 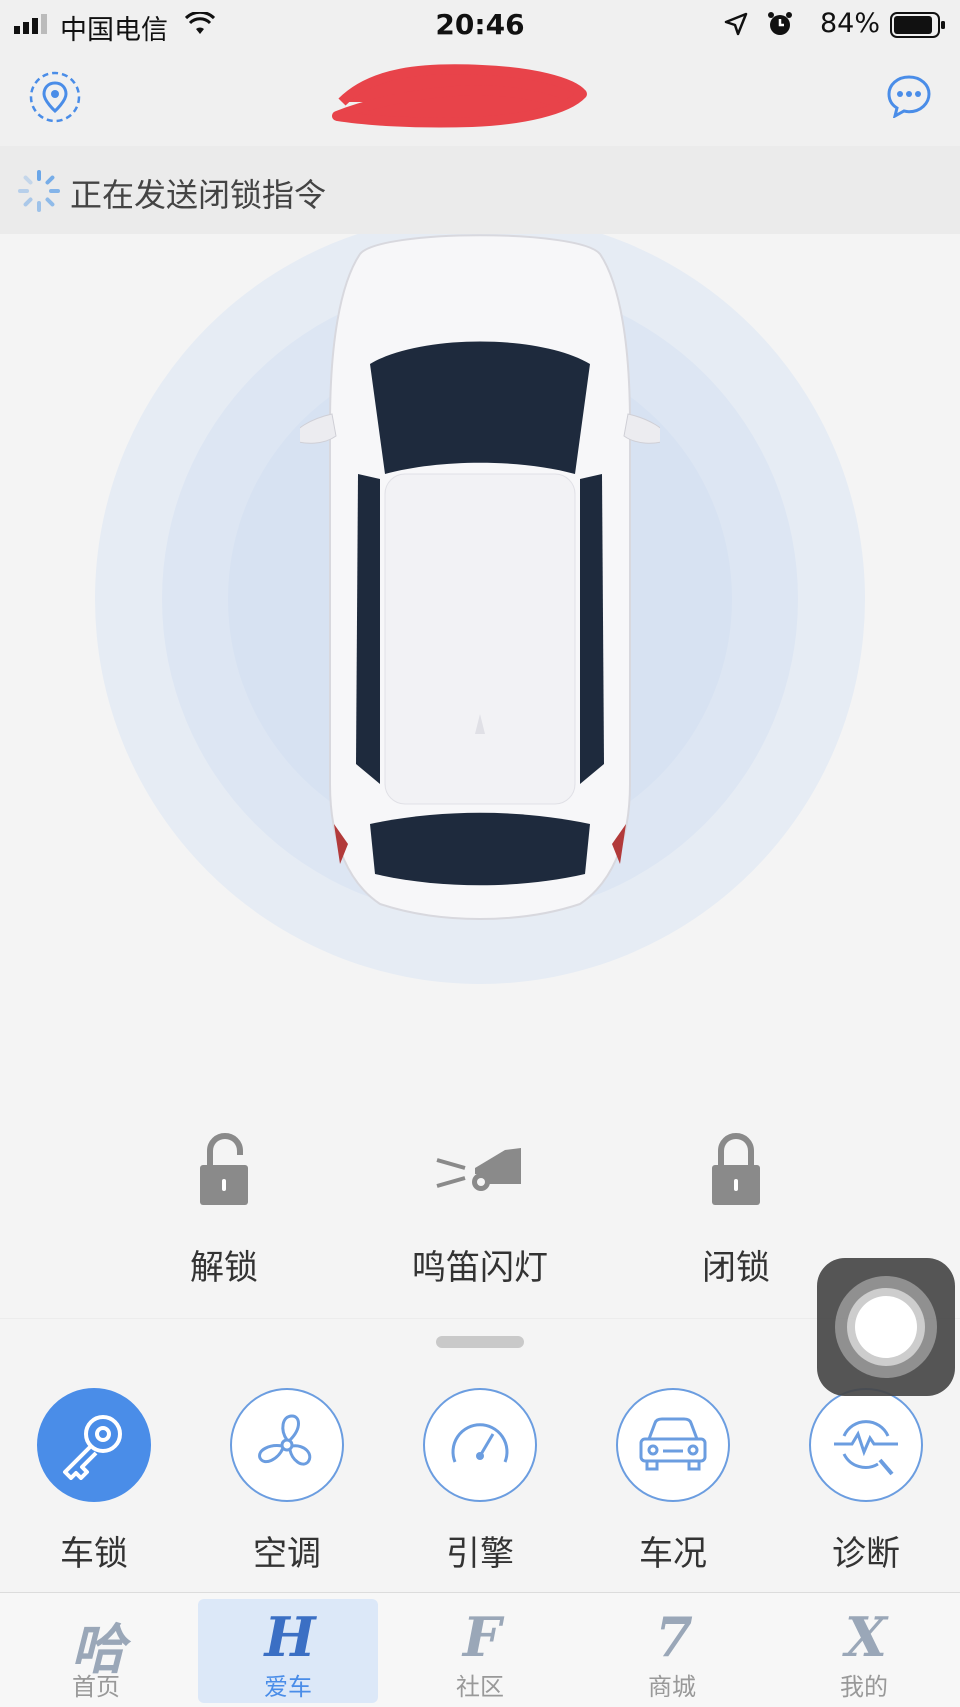 I want to click on remote-action-row: 解锁 鸣笛闪灯 闭锁, so click(x=480, y=1220).